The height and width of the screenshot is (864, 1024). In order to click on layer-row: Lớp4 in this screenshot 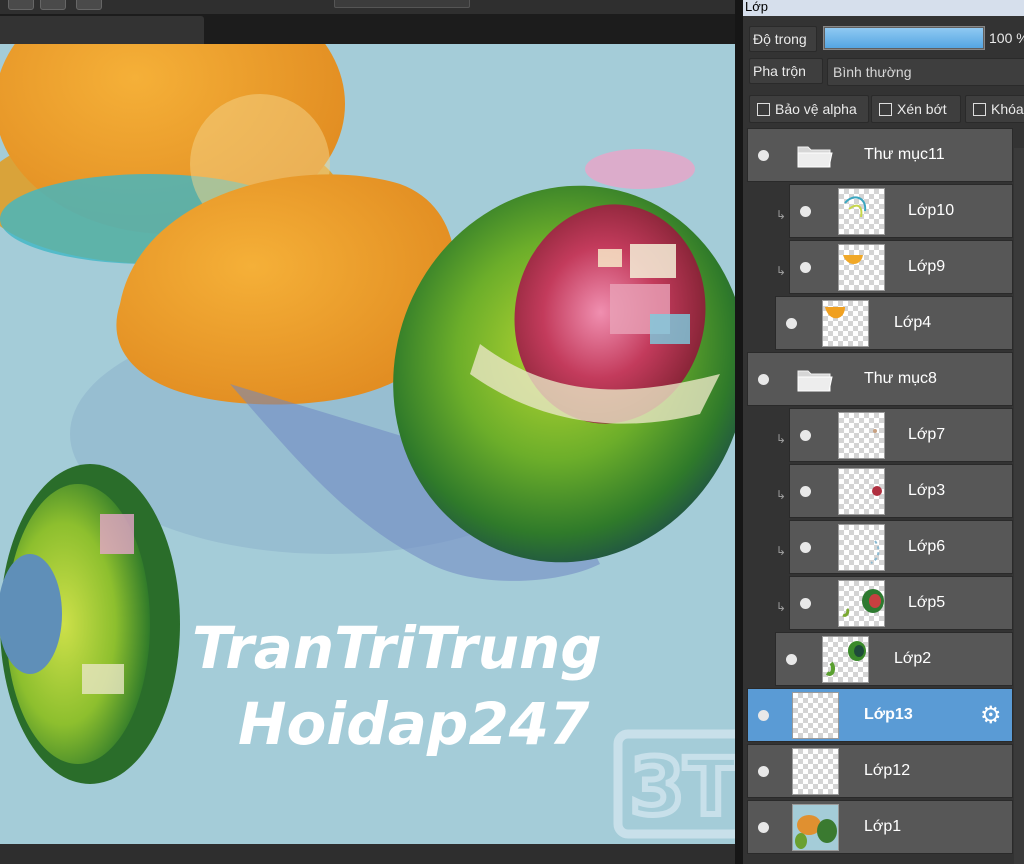, I will do `click(894, 323)`.